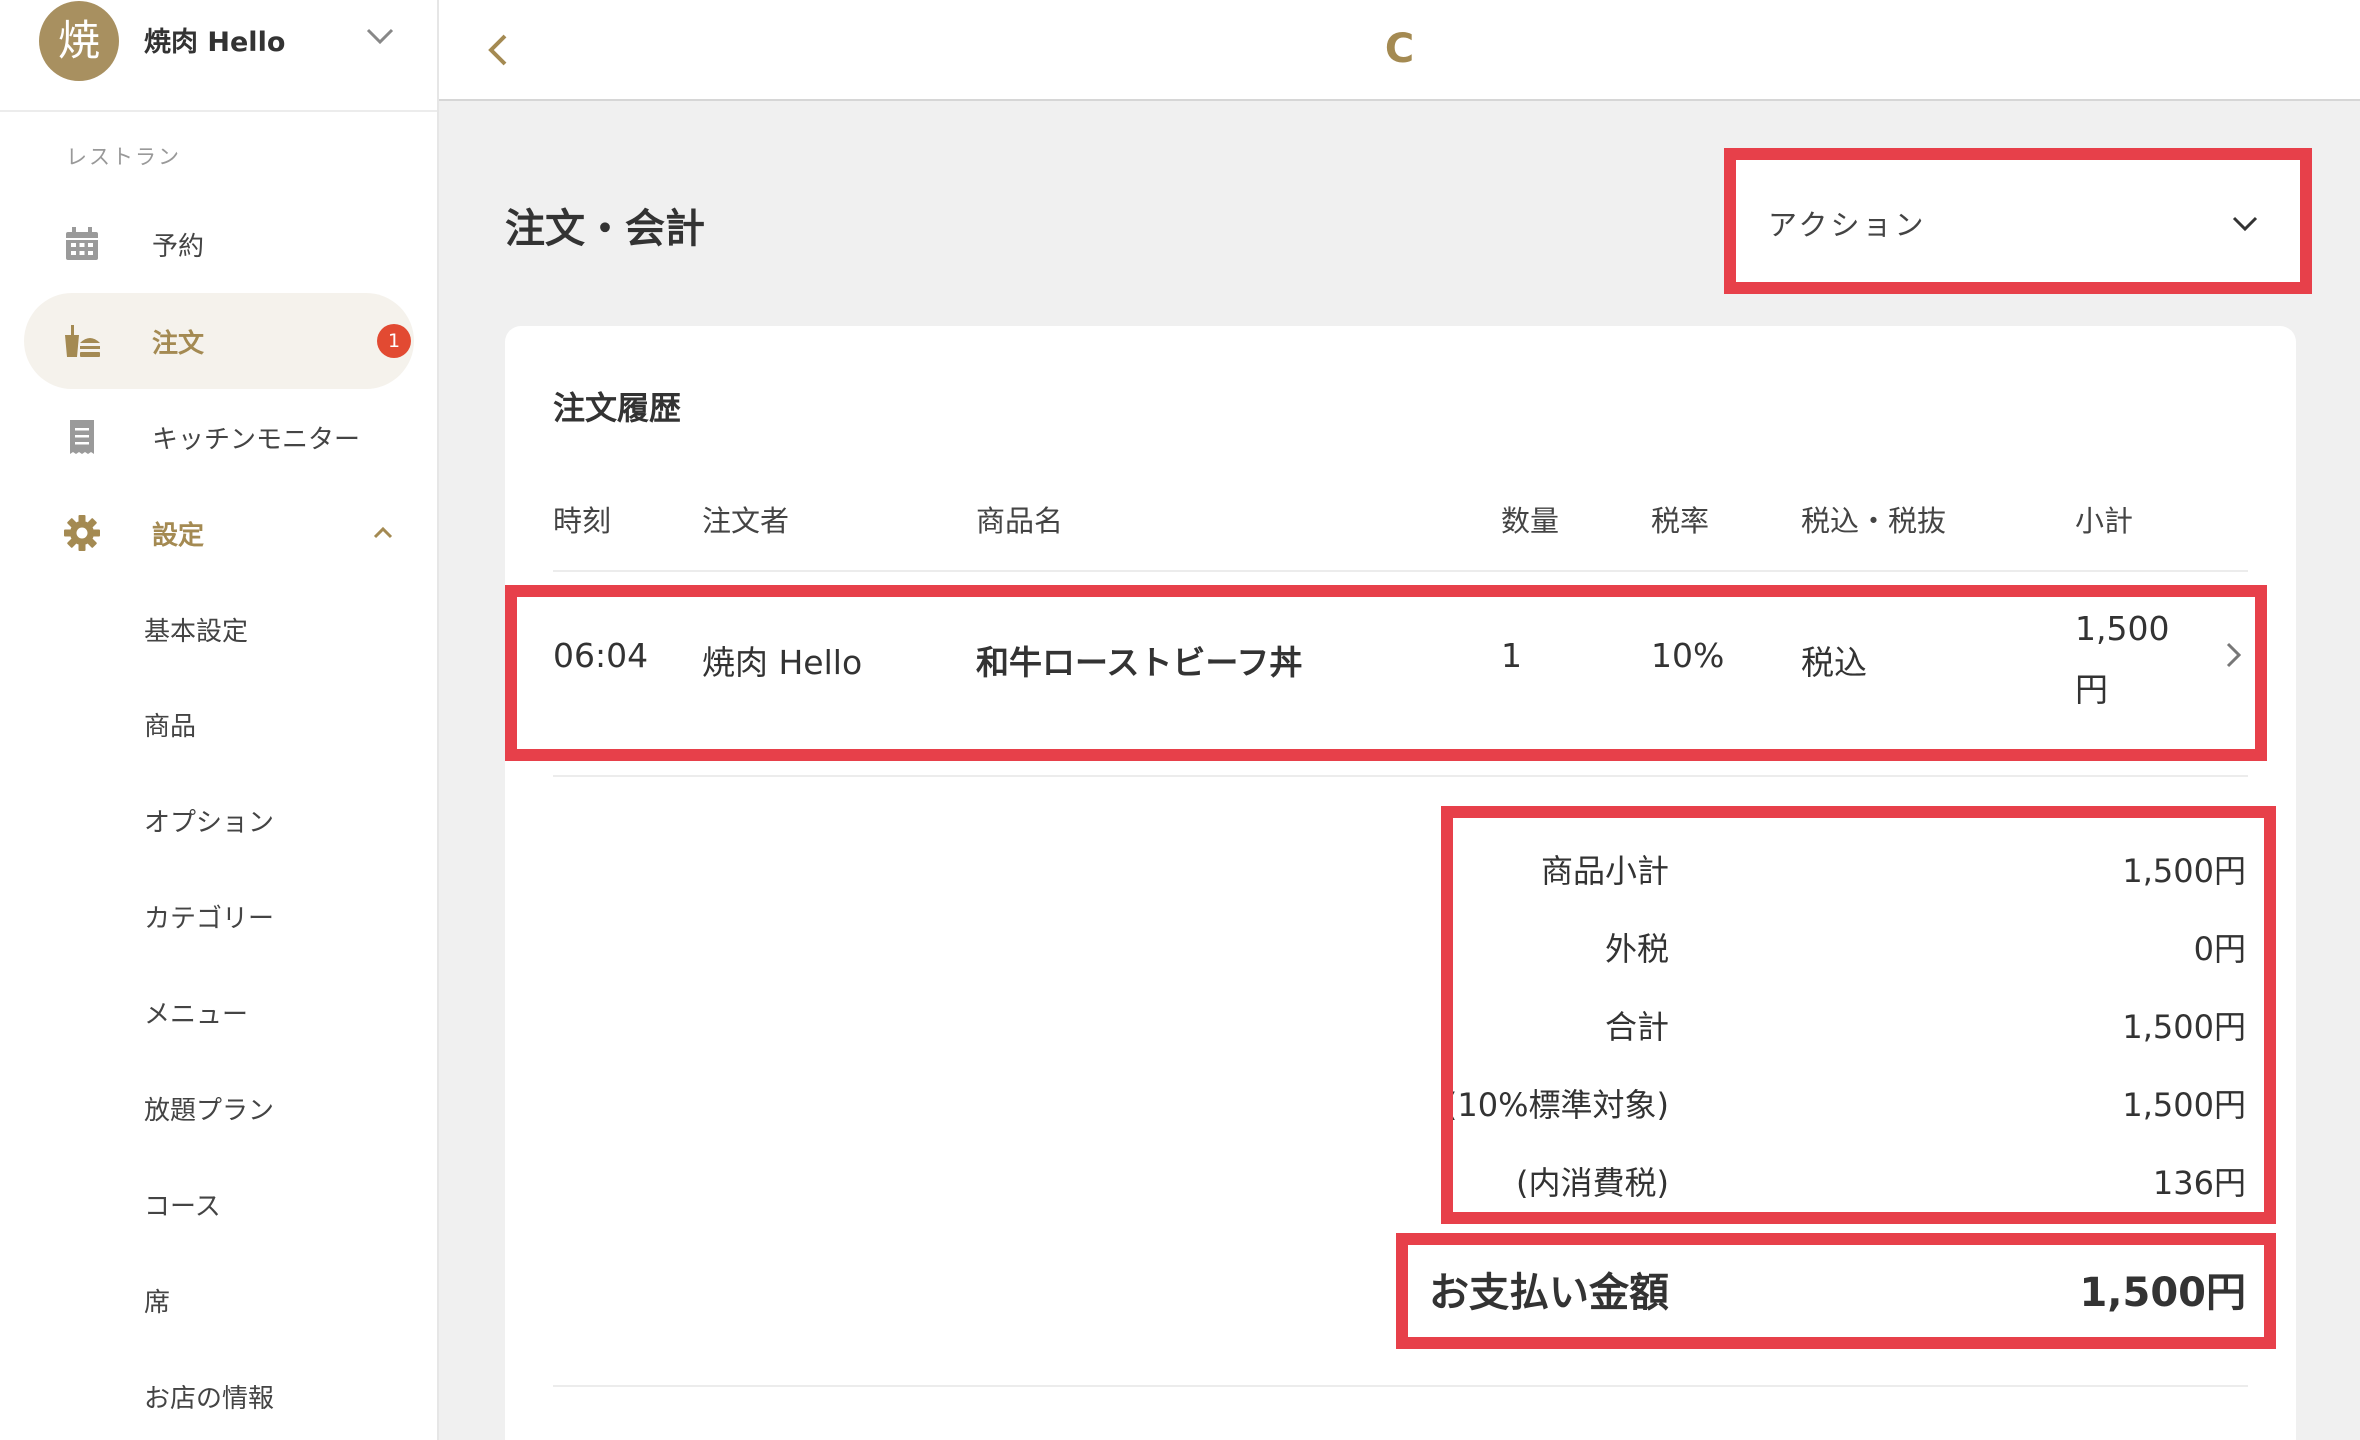  I want to click on sidebar-subitem-seats: 席, so click(157, 1300).